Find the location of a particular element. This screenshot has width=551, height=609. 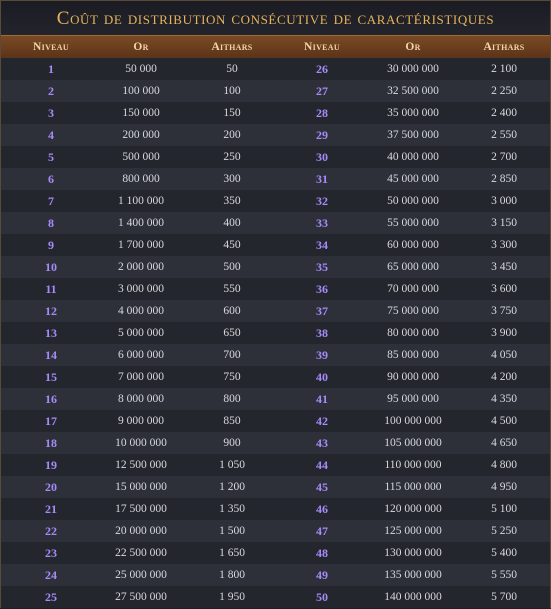

table-row: 21 17 500 000 1 350 46 120 000 000 5 100 is located at coordinates (275, 509).